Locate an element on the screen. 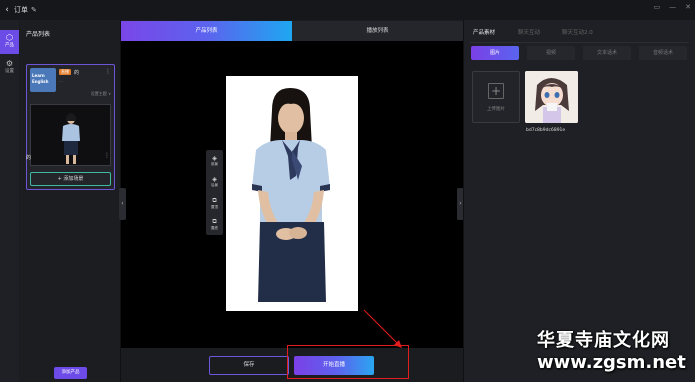 The image size is (695, 382). scene-thumbnail is located at coordinates (70, 135).